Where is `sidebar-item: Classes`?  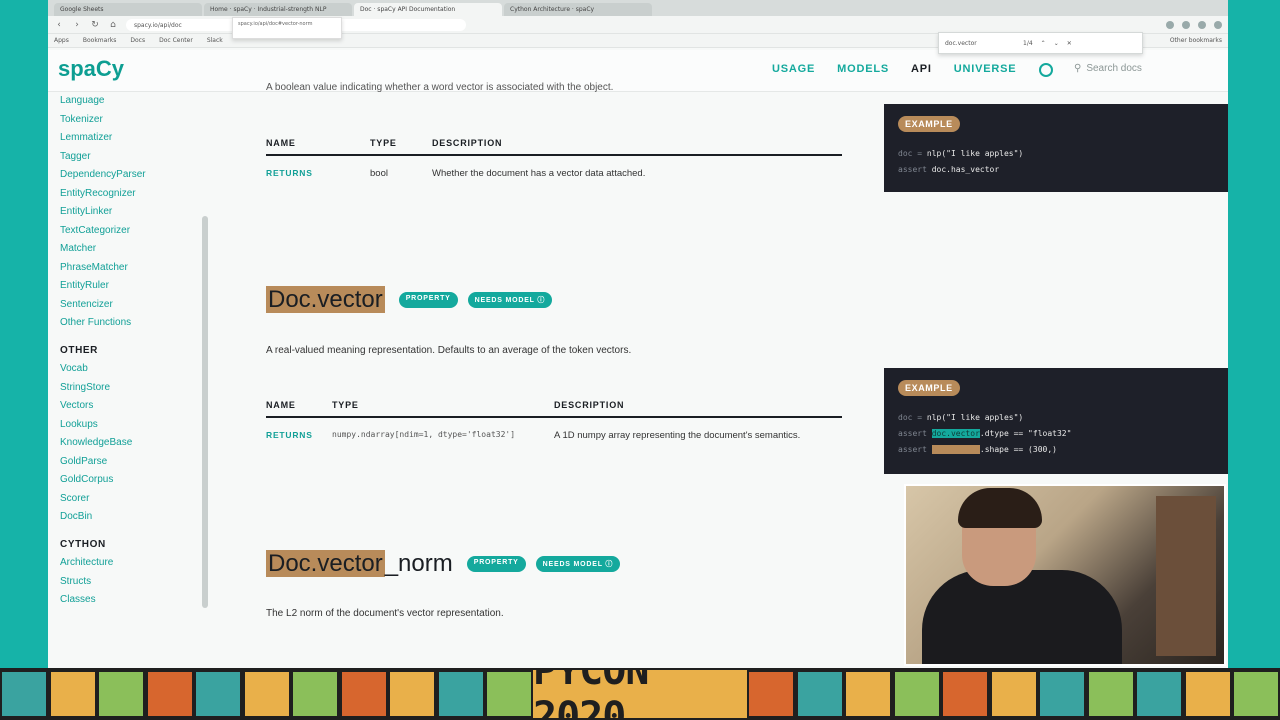 sidebar-item: Classes is located at coordinates (103, 600).